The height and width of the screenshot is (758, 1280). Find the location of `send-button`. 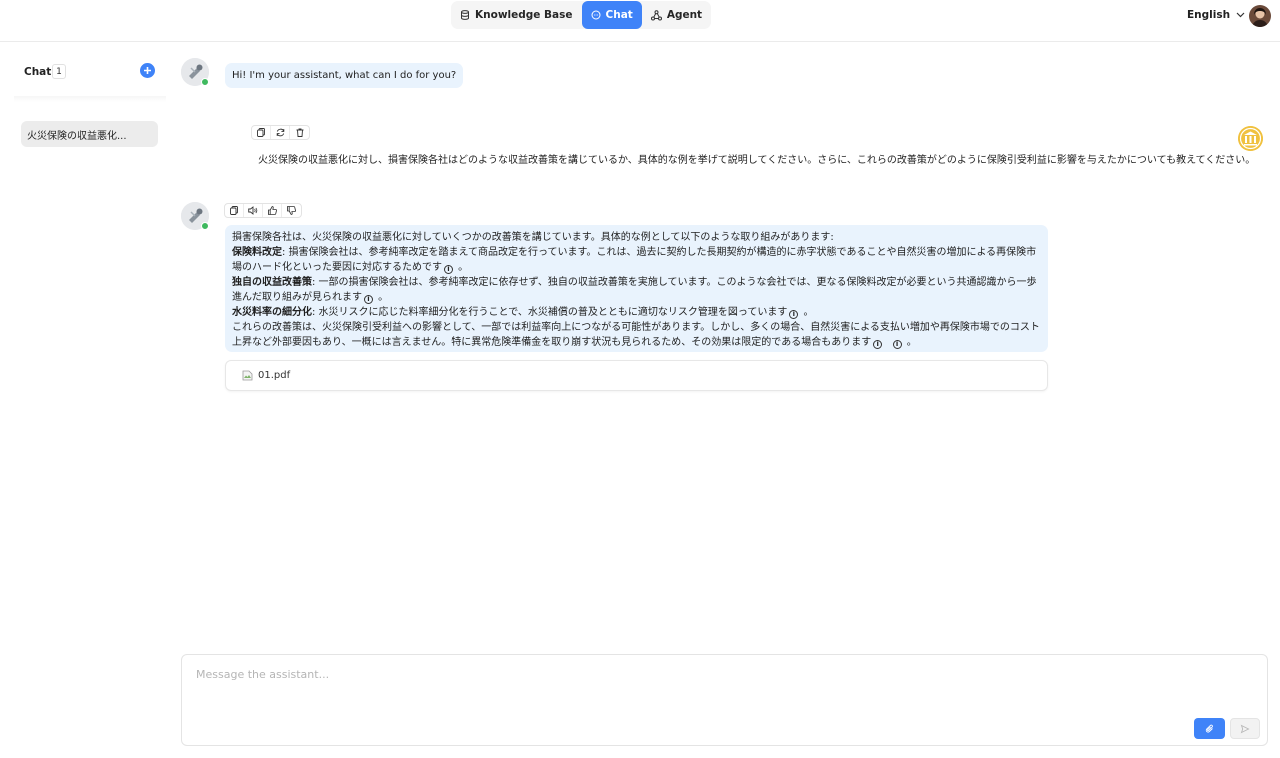

send-button is located at coordinates (1245, 728).